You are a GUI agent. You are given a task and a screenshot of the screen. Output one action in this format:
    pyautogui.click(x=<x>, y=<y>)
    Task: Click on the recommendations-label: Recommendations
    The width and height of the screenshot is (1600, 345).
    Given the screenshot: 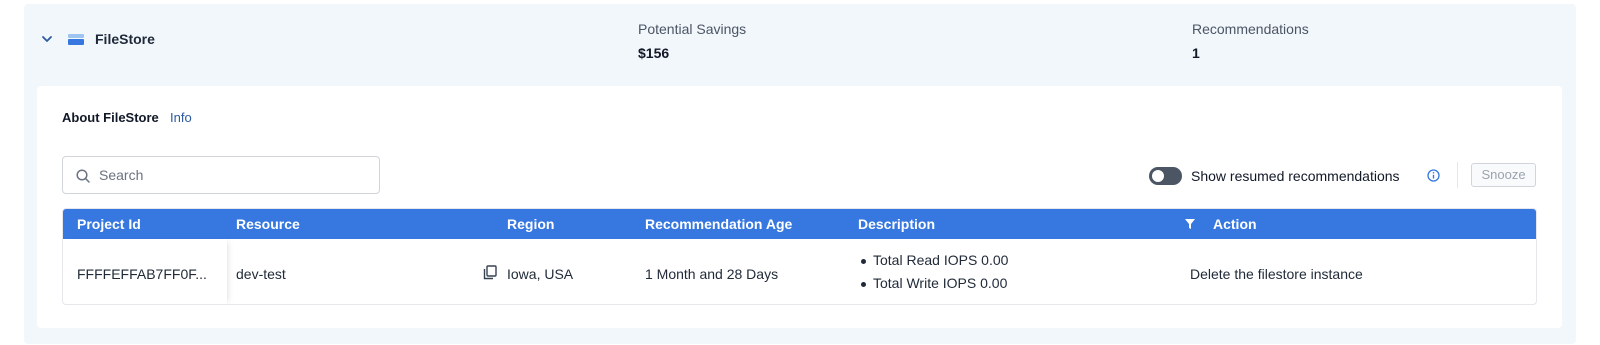 What is the action you would take?
    pyautogui.click(x=1250, y=29)
    